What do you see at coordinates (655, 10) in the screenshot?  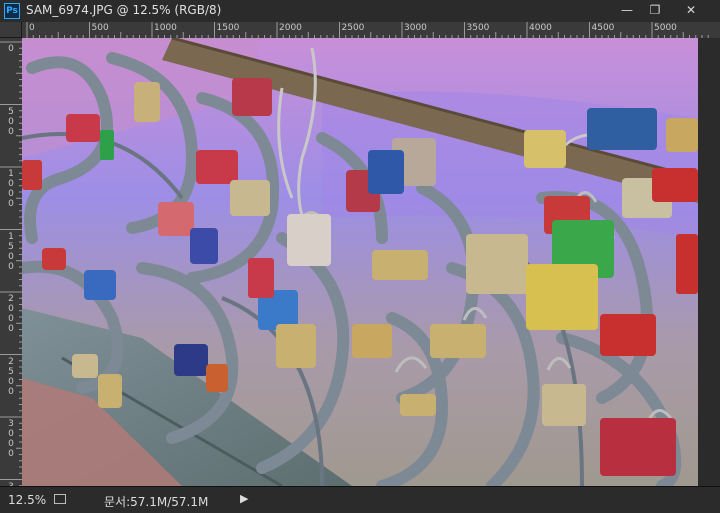 I see `maximize-button: ❐` at bounding box center [655, 10].